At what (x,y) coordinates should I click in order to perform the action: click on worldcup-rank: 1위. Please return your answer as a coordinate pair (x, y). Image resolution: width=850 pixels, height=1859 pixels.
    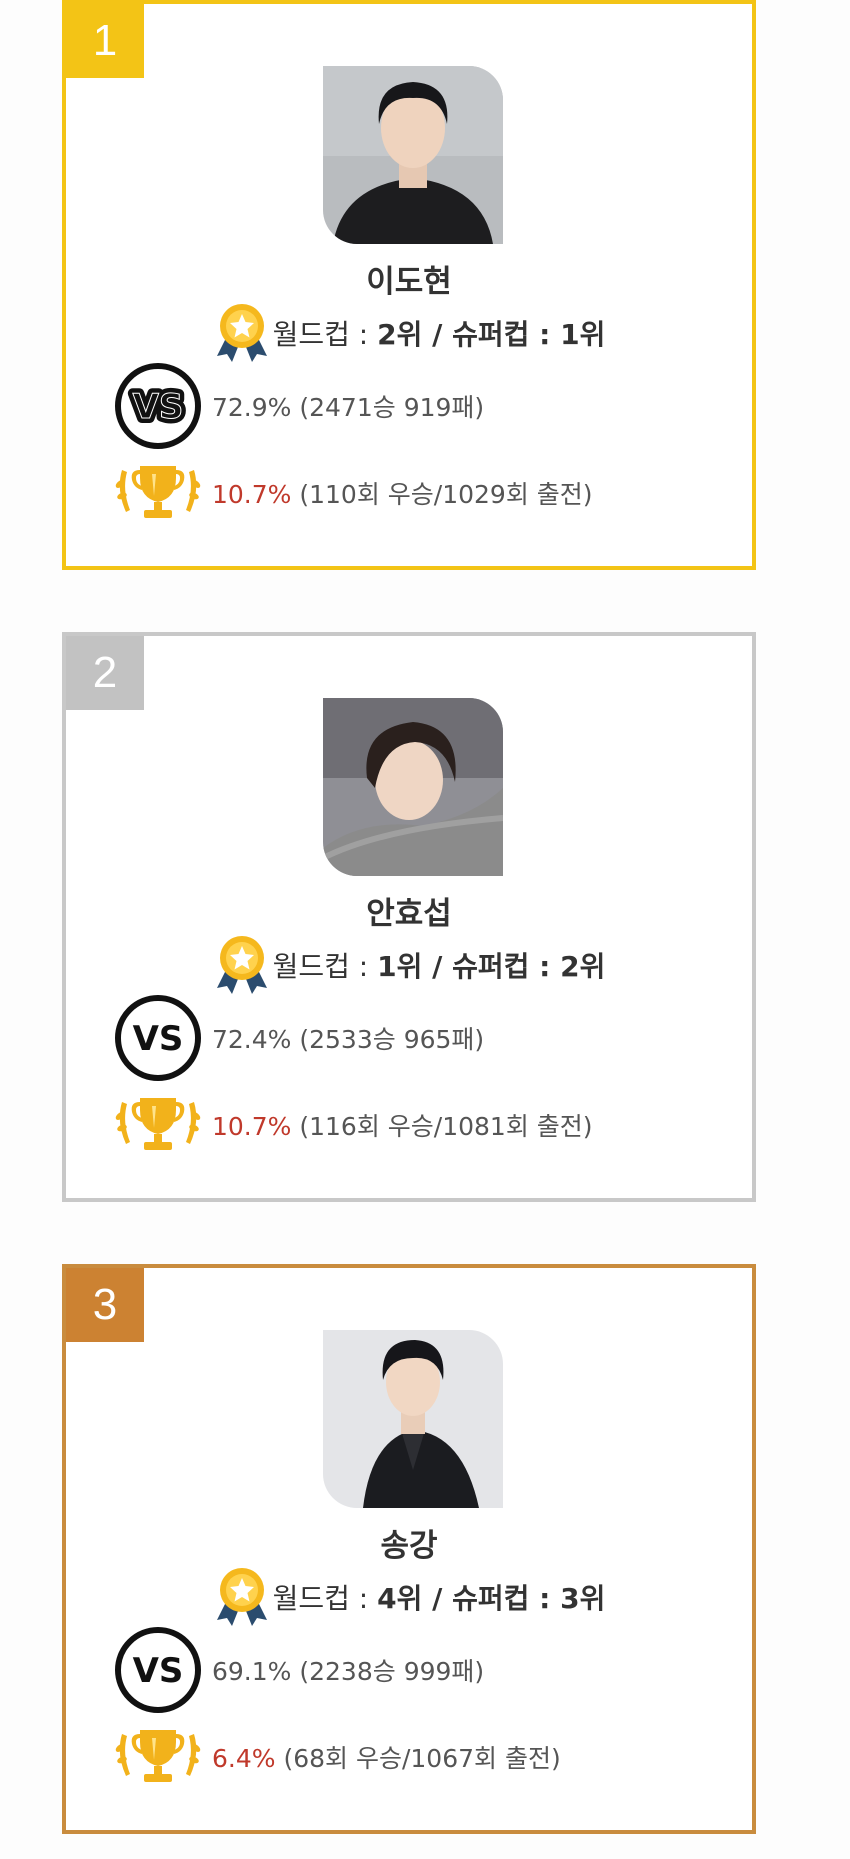
    Looking at the image, I should click on (400, 966).